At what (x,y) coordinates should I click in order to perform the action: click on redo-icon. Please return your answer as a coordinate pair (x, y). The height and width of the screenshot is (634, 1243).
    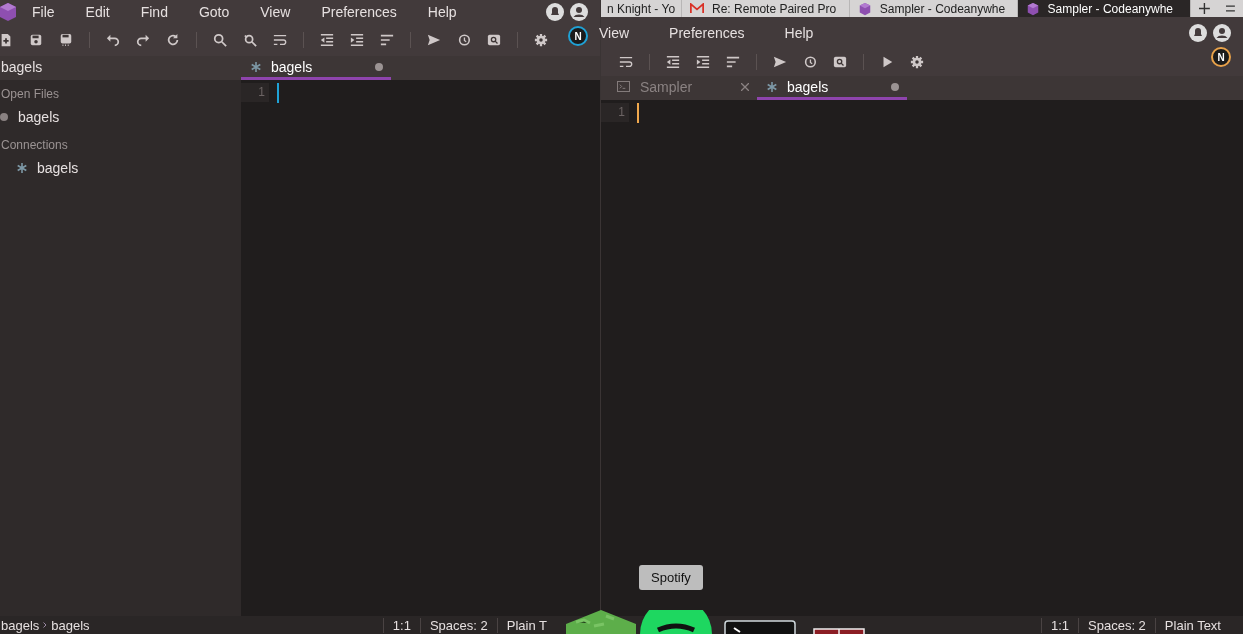
    Looking at the image, I should click on (143, 40).